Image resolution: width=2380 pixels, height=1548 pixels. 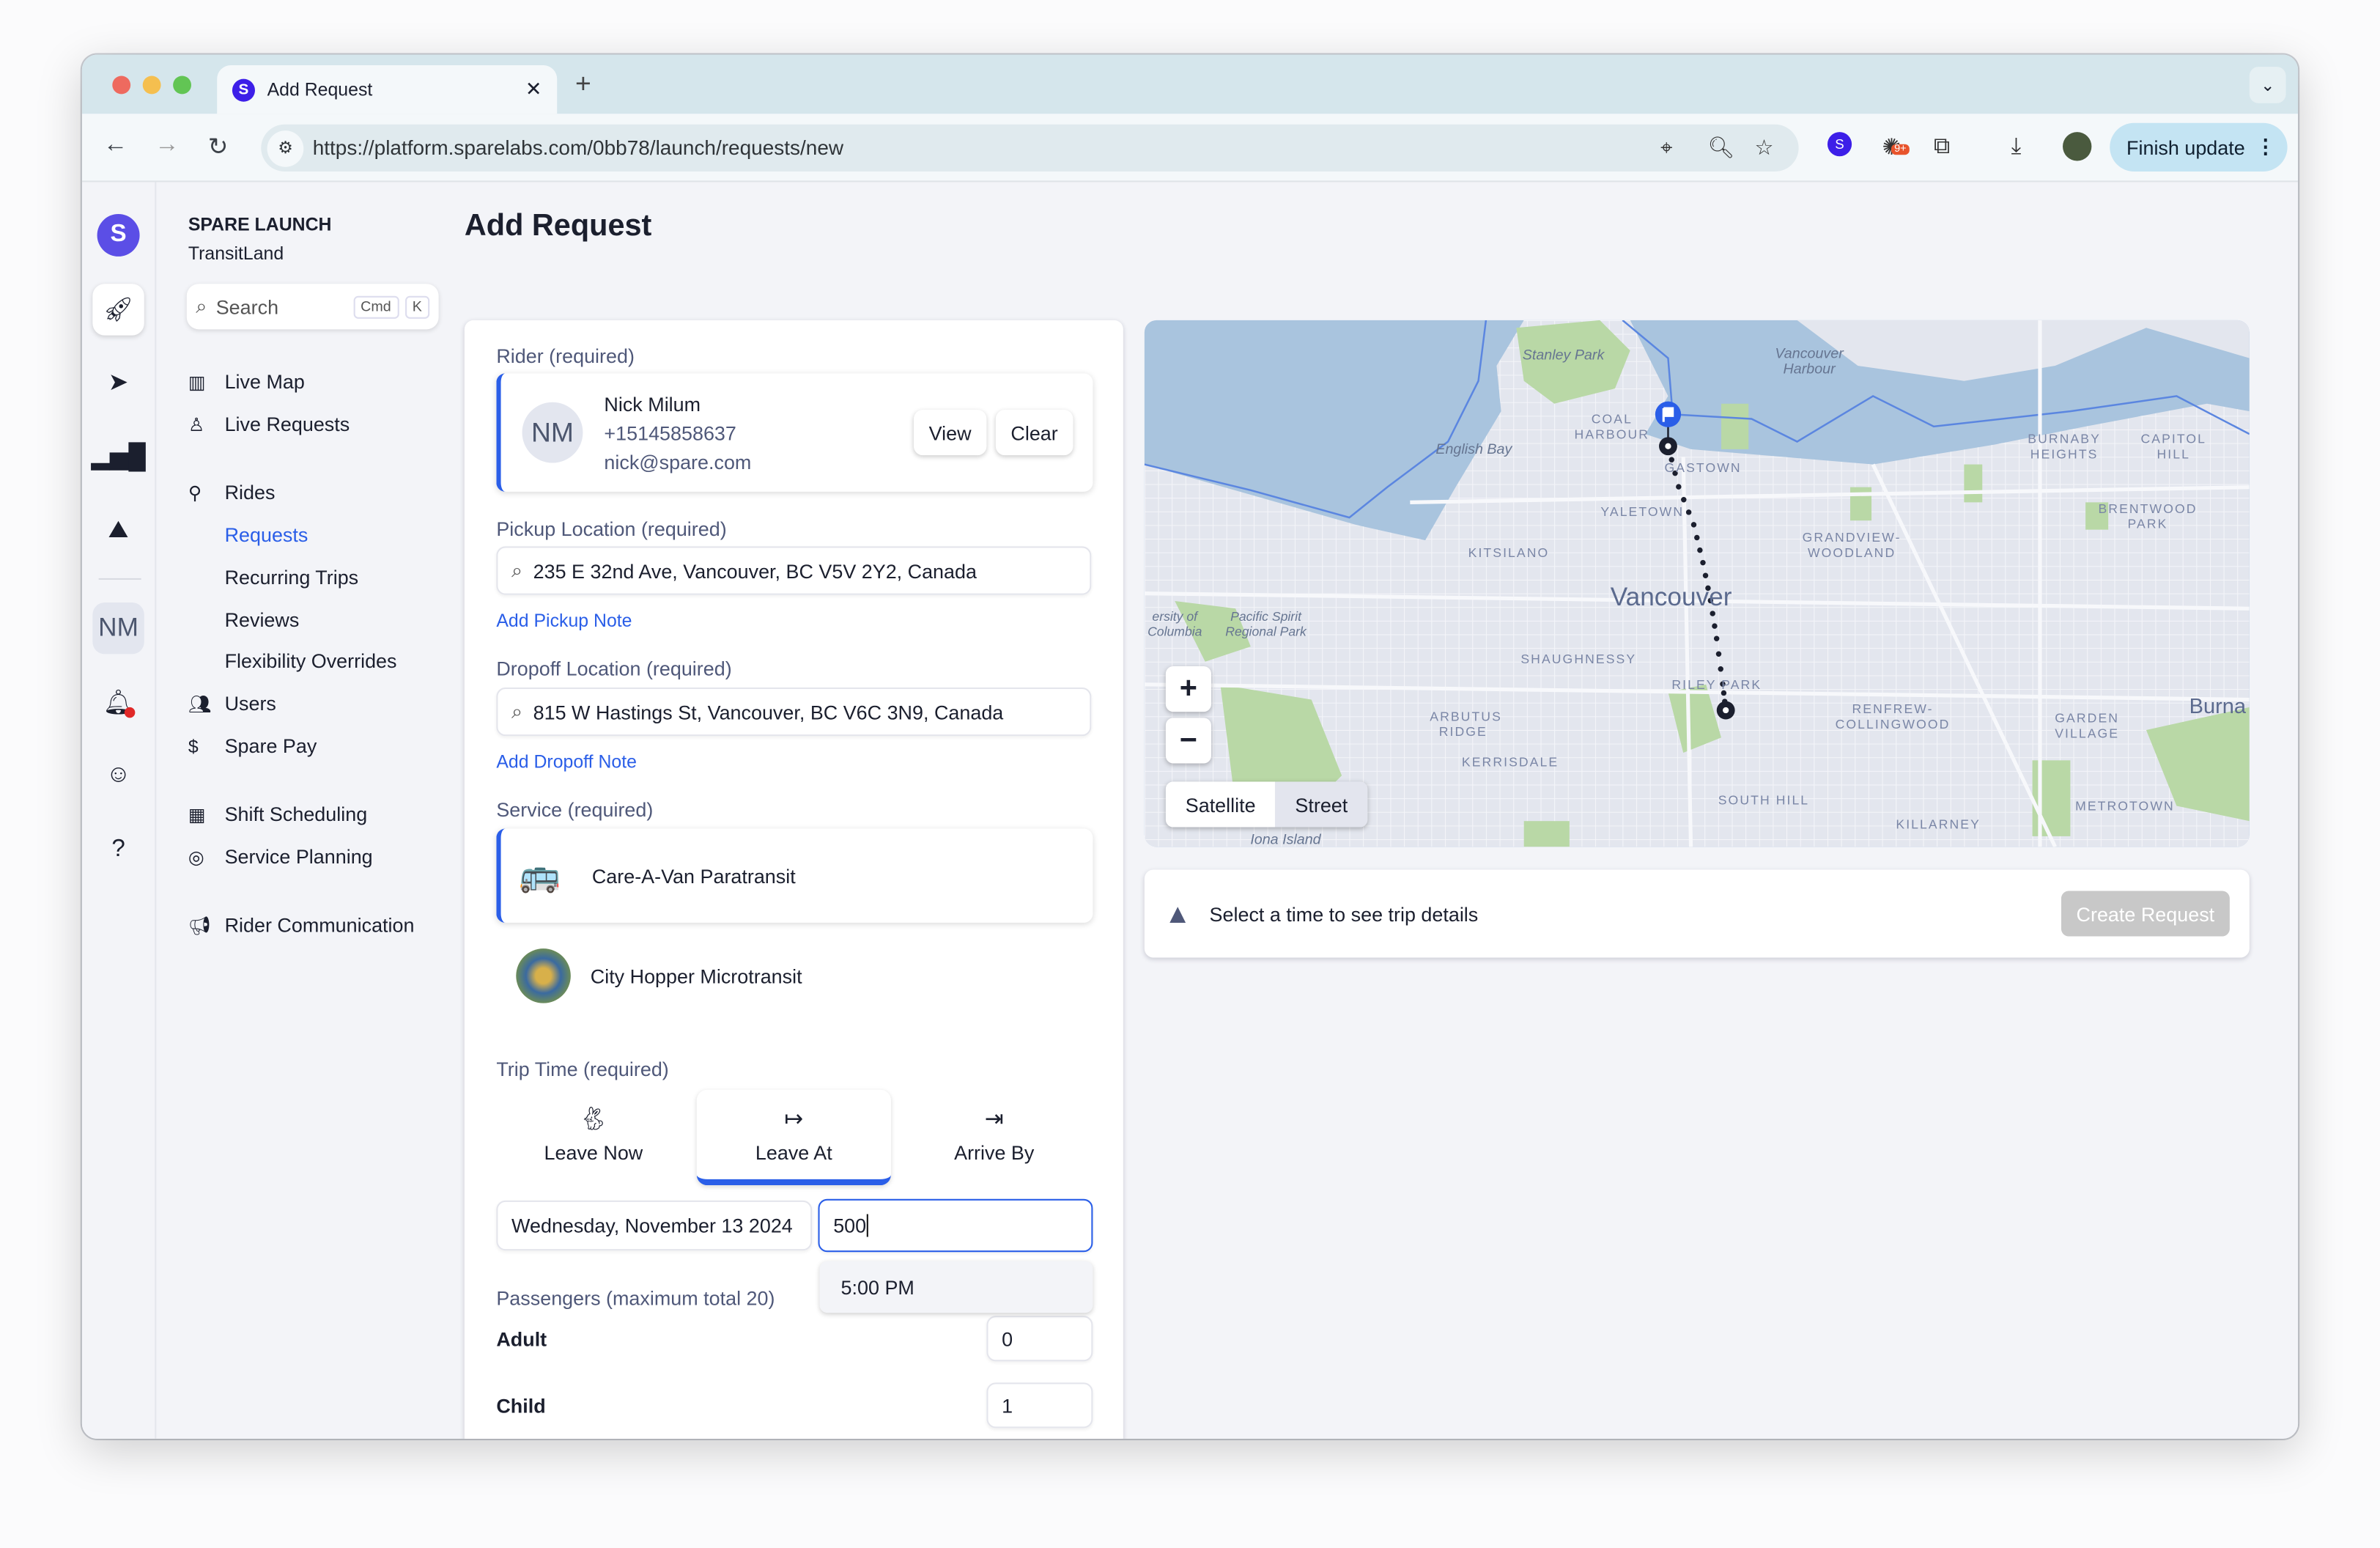 What do you see at coordinates (298, 857) in the screenshot?
I see `sidebar-item-label: Service Planning` at bounding box center [298, 857].